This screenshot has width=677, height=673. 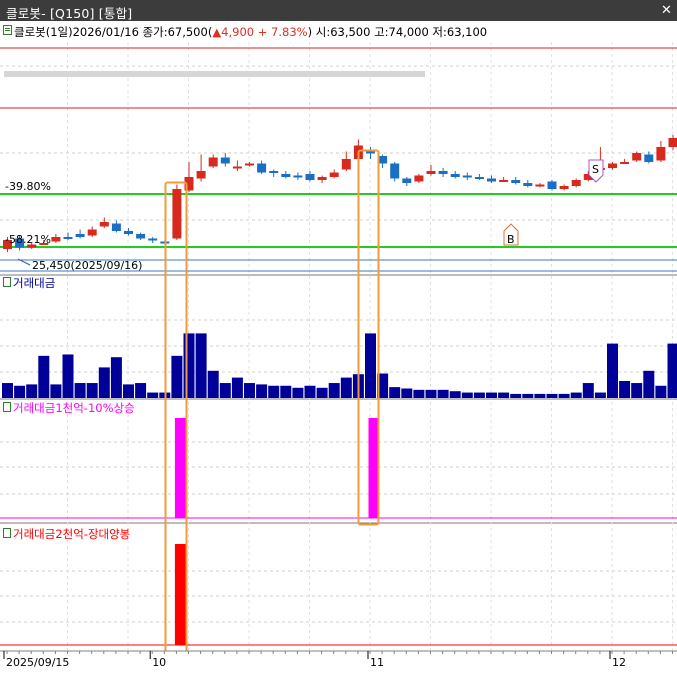 What do you see at coordinates (595, 169) in the screenshot?
I see `sell-signal-label: S` at bounding box center [595, 169].